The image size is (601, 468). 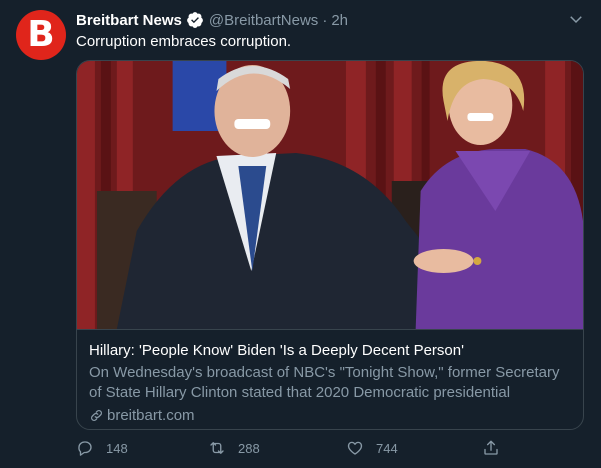 I want to click on share-icon, so click(x=491, y=447).